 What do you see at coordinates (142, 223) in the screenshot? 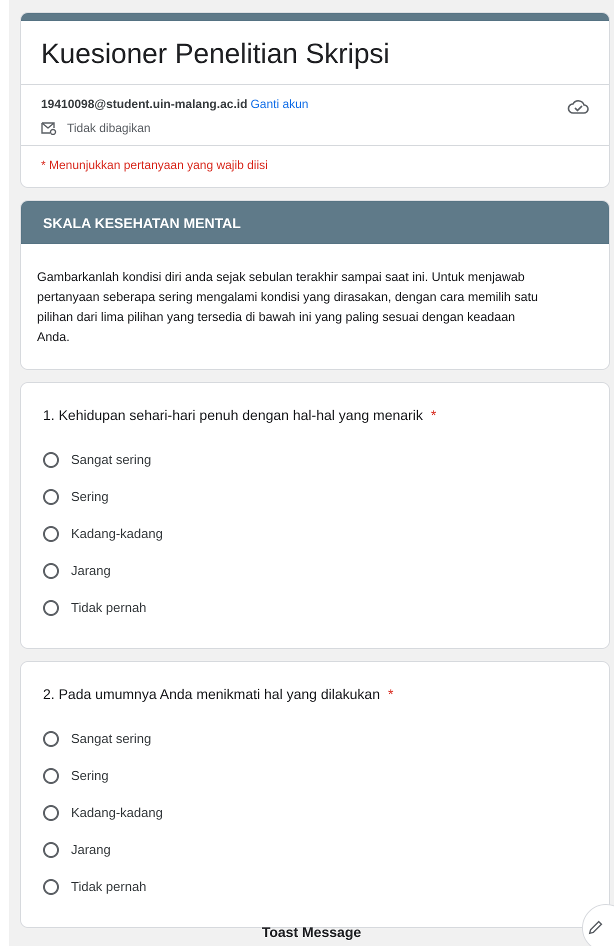
I see `section-title: SKALA KESEHATAN MENTAL` at bounding box center [142, 223].